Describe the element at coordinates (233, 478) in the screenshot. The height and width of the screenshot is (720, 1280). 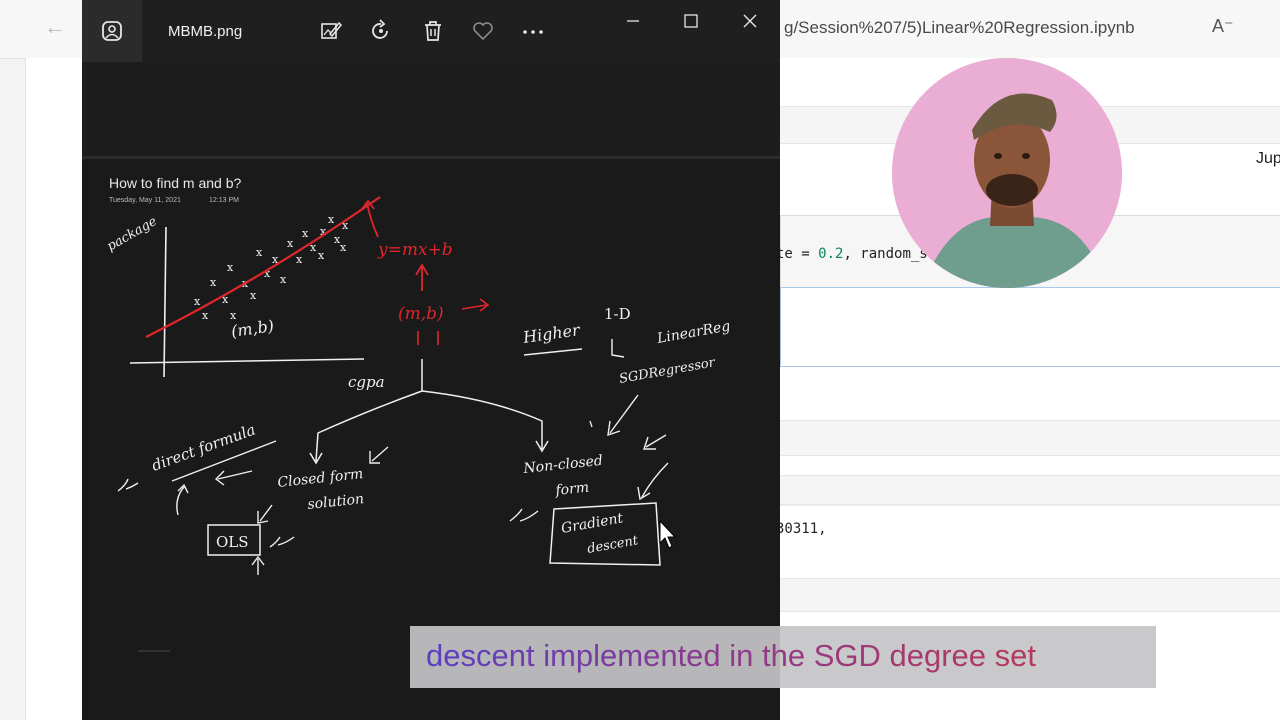
I see `arrow-to-formula` at that location.